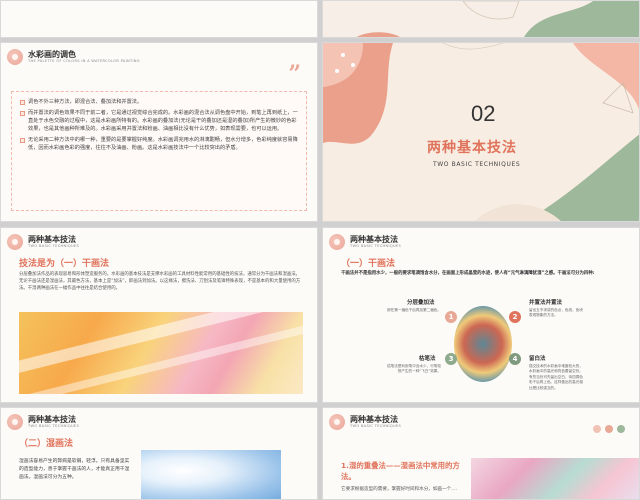  What do you see at coordinates (211, 474) in the screenshot?
I see `sky-painting-image` at bounding box center [211, 474].